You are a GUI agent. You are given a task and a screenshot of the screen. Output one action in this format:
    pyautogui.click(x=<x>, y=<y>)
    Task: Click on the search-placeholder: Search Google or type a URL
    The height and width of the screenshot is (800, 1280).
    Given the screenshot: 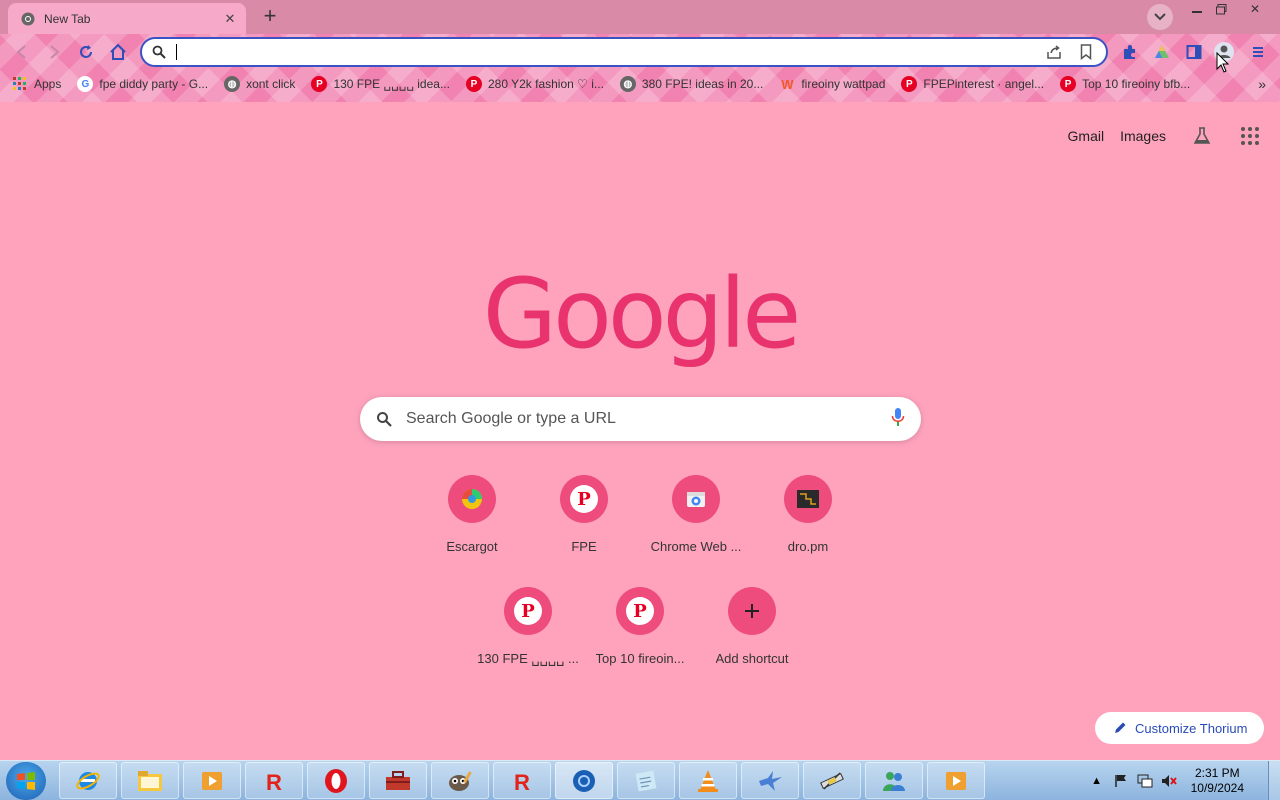 What is the action you would take?
    pyautogui.click(x=511, y=418)
    